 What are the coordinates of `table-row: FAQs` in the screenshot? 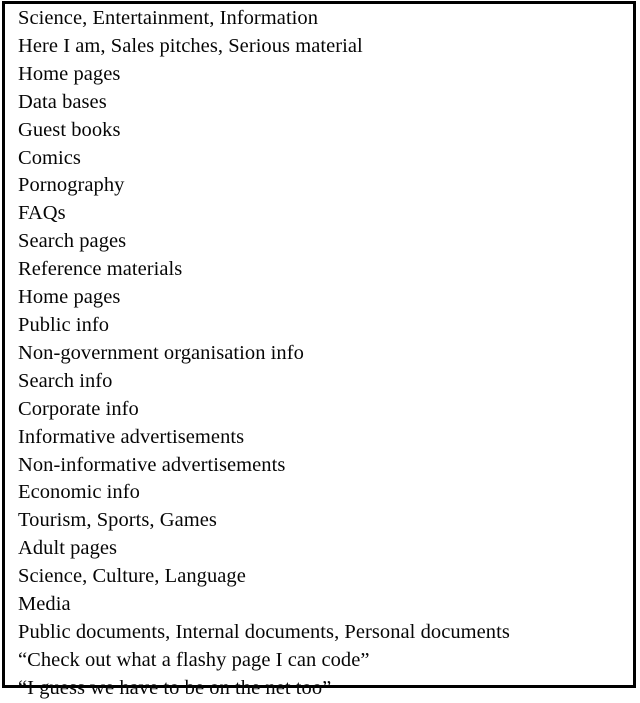 It's located at (42, 213).